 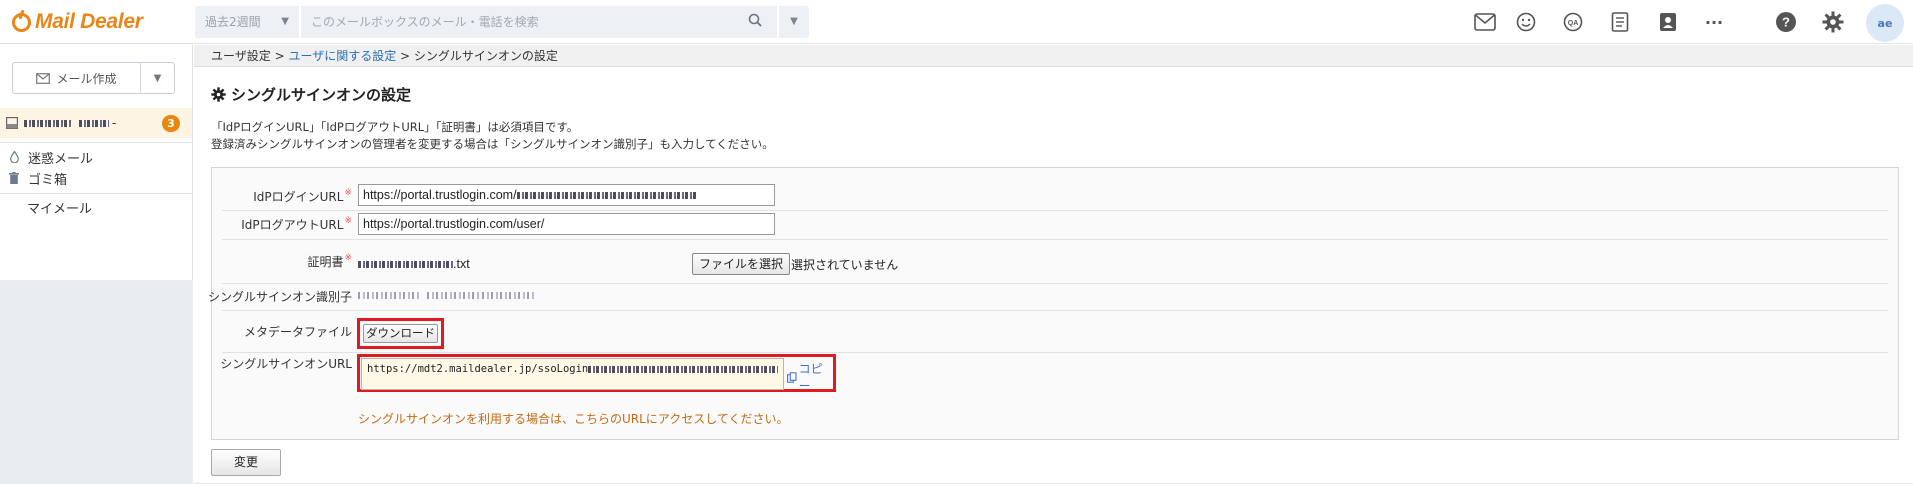 I want to click on sso-url-highlight: https://mdt2.maildealer.jp/ssoLogin コピー, so click(x=596, y=374).